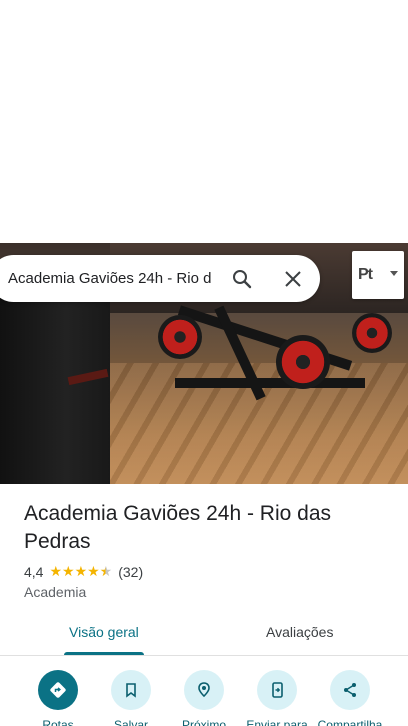 The image size is (408, 726). I want to click on share-button: Compartilha, so click(350, 698).